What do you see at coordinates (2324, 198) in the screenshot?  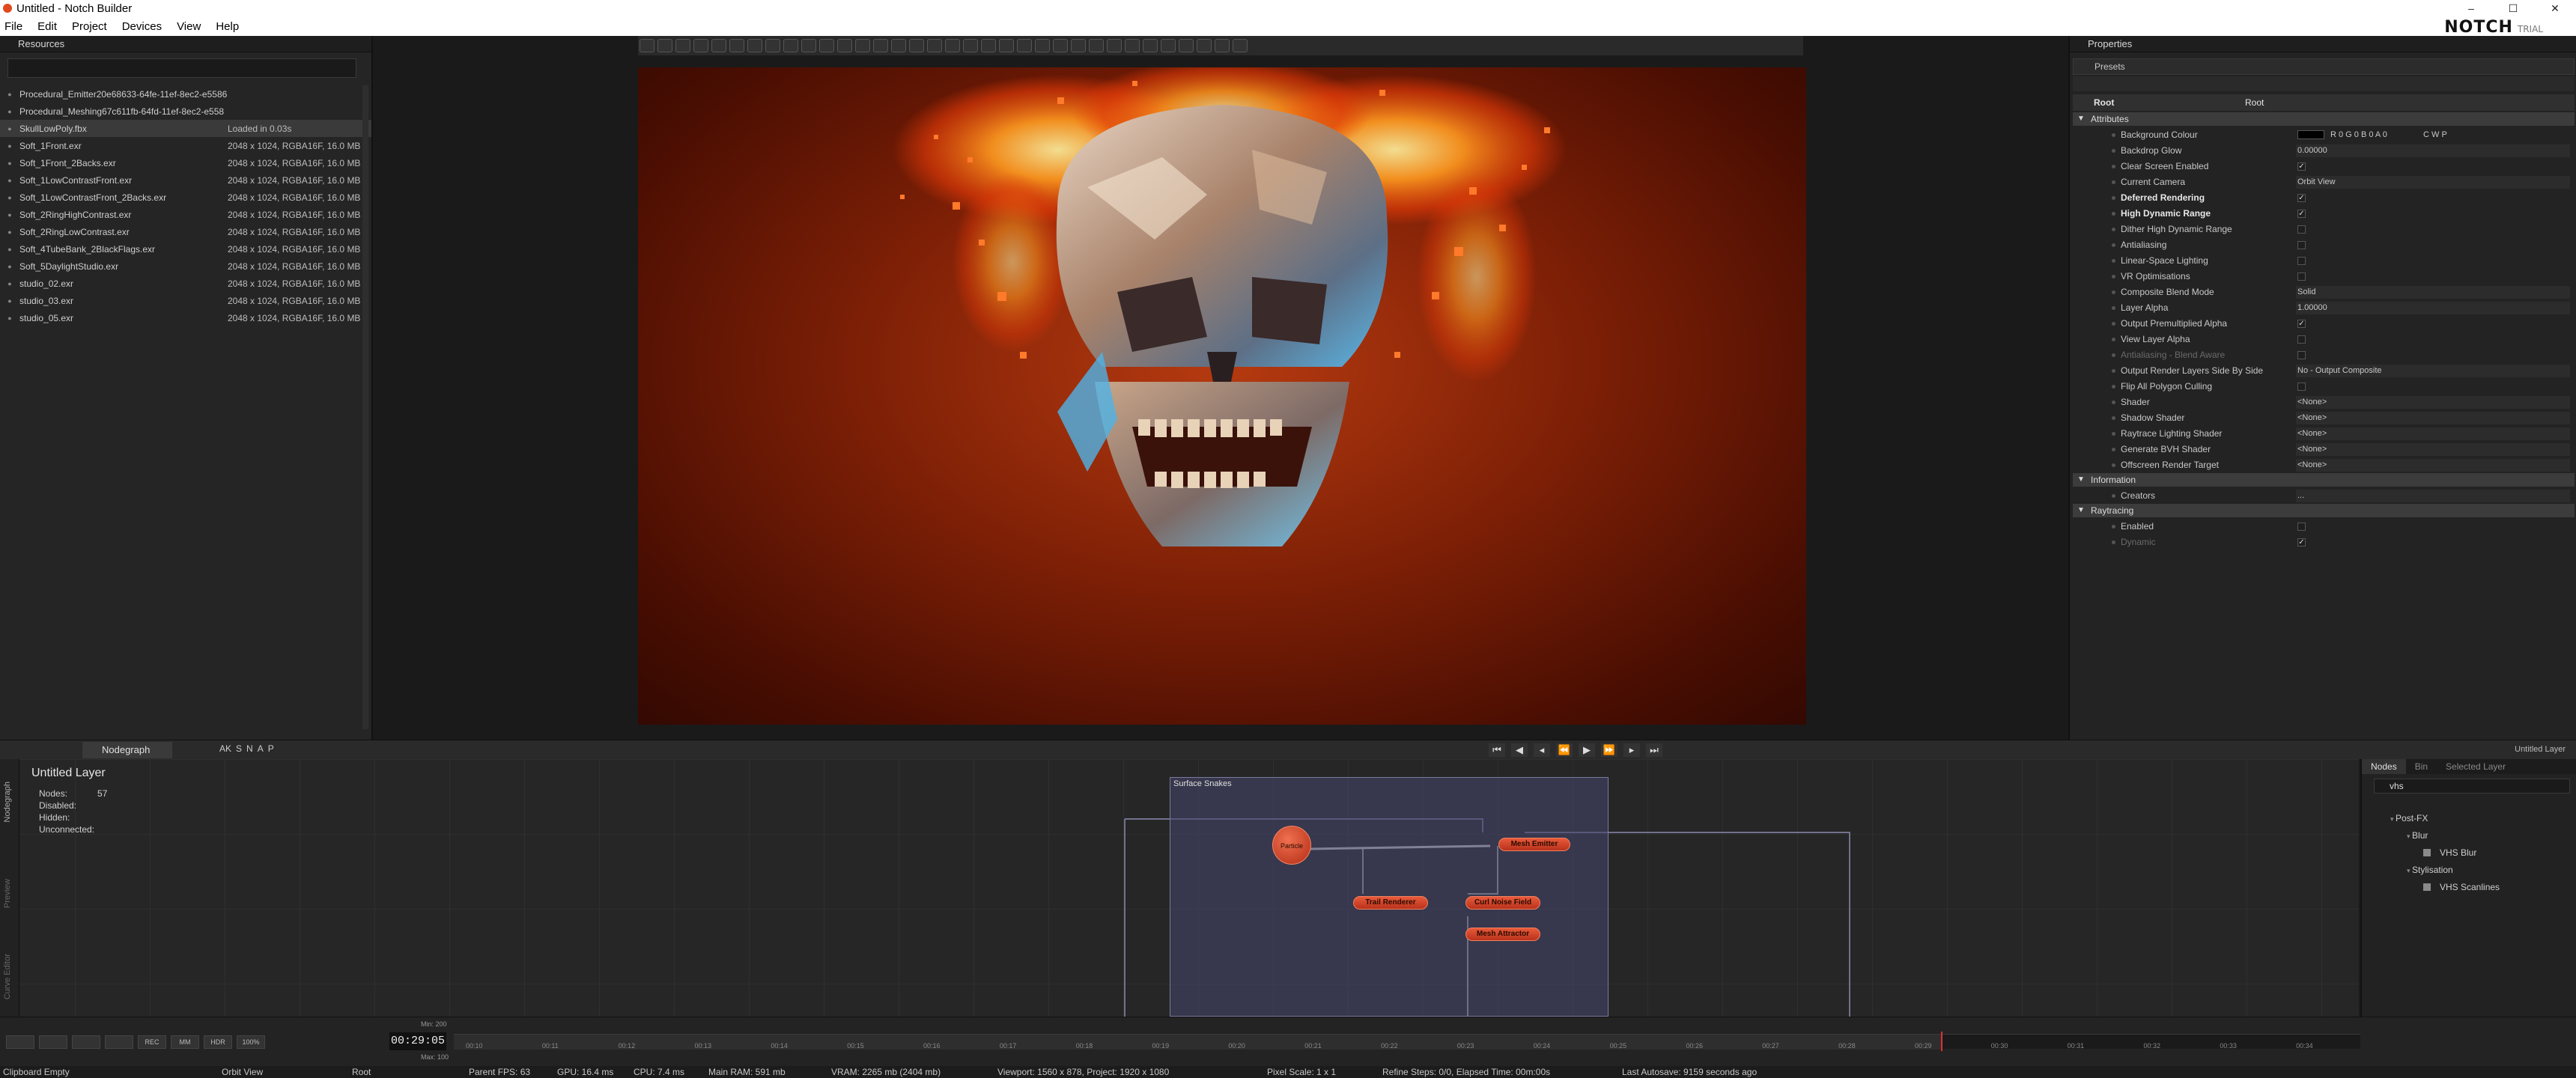 I see `property-row: Deferred Rendering ✓` at bounding box center [2324, 198].